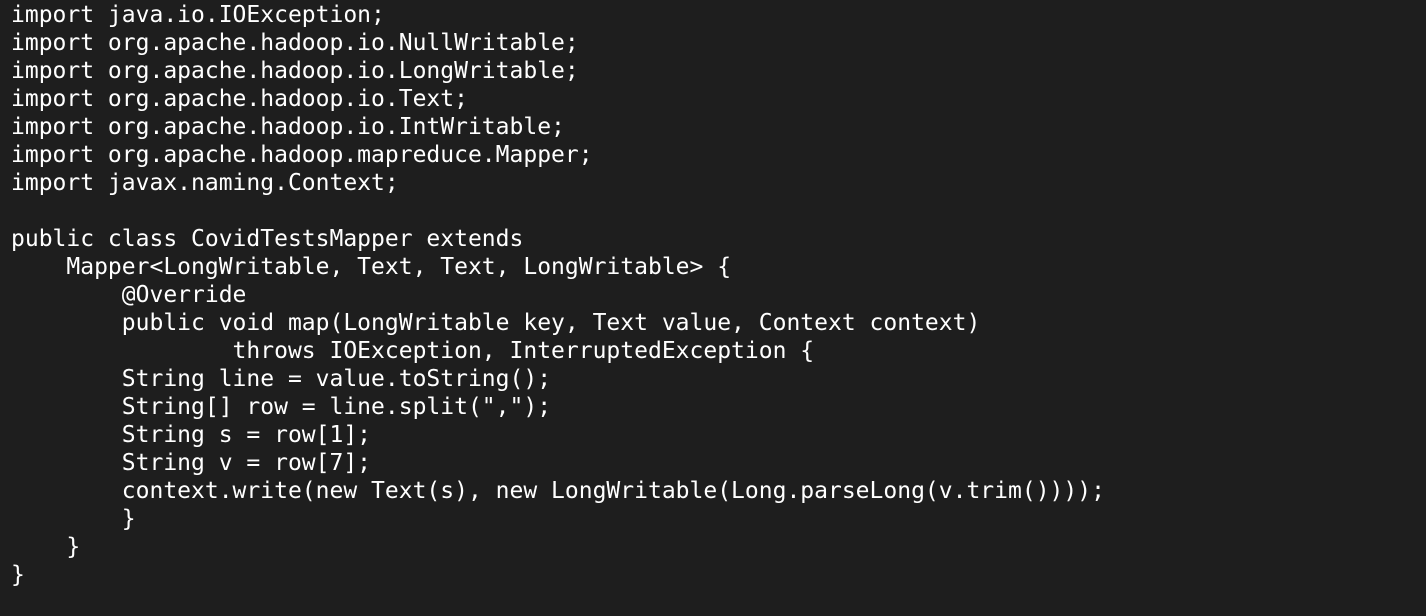 This screenshot has width=1426, height=616. What do you see at coordinates (281, 379) in the screenshot?
I see `code-line: String line = value.toString();` at bounding box center [281, 379].